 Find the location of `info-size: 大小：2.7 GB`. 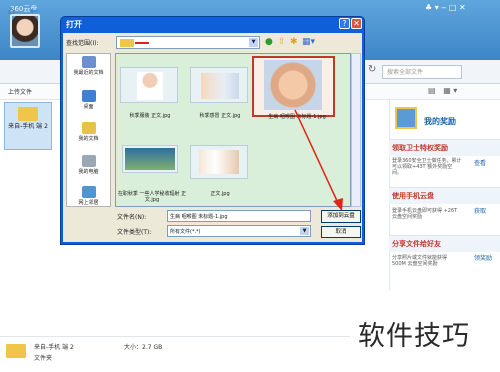

info-size: 大小：2.7 GB is located at coordinates (143, 347).